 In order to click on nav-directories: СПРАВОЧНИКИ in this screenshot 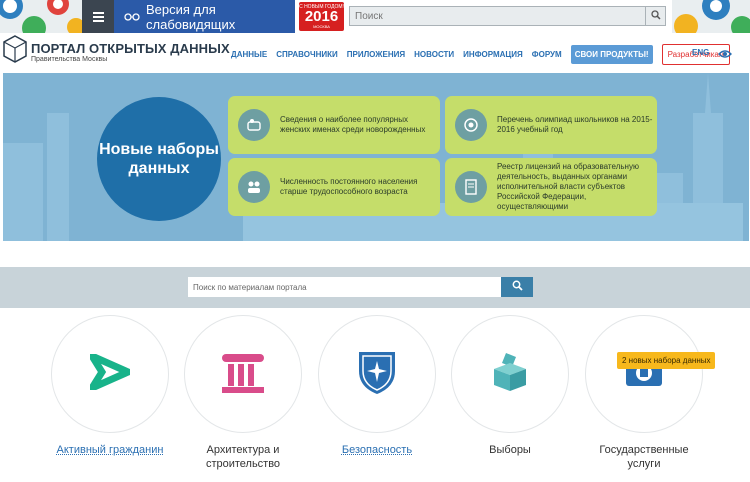, I will do `click(307, 54)`.